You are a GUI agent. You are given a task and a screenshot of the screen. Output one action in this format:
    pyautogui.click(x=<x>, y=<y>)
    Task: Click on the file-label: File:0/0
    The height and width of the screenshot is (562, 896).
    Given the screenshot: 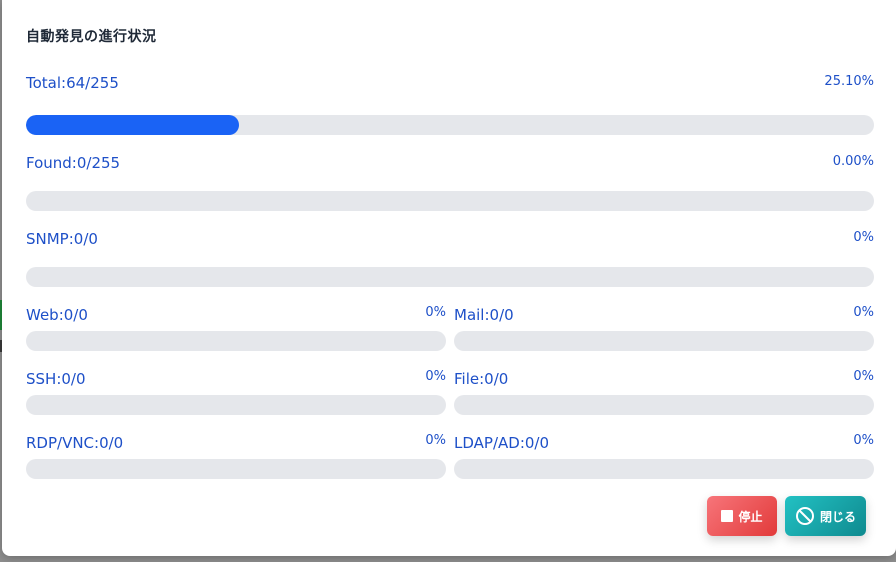 What is the action you would take?
    pyautogui.click(x=481, y=379)
    